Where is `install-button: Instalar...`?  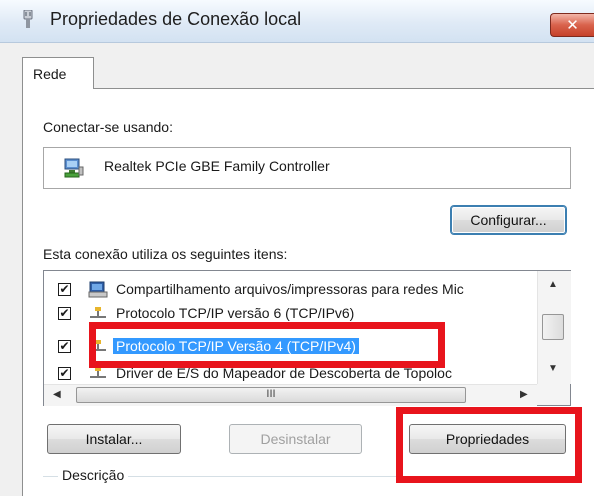
install-button: Instalar... is located at coordinates (114, 439).